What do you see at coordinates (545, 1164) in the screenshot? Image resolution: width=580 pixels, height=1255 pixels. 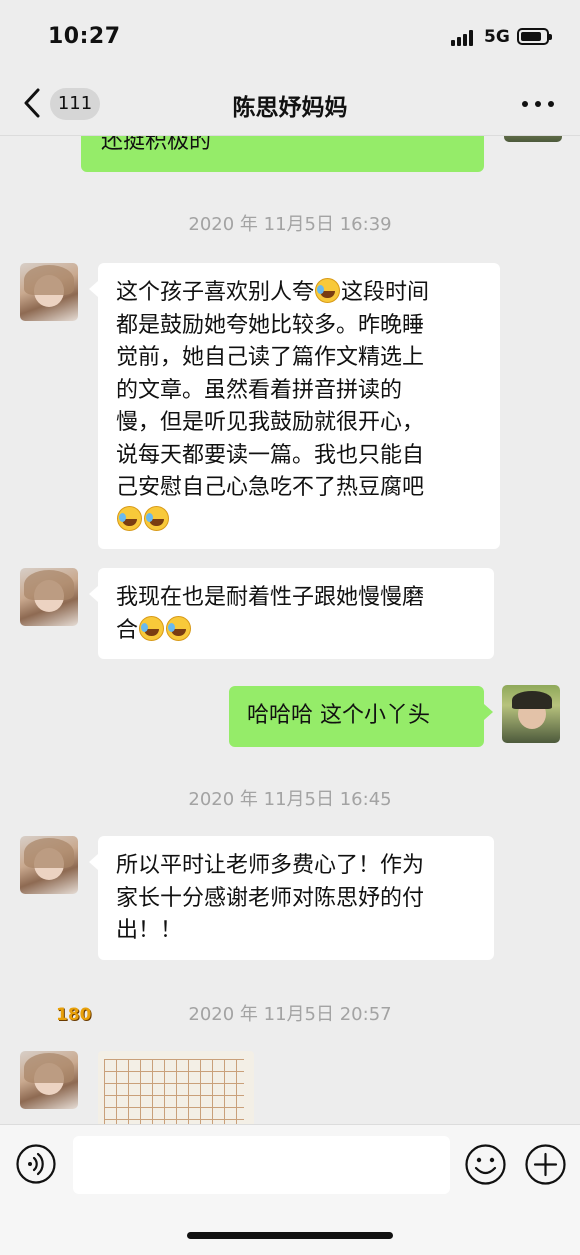 I see `plus-icon` at bounding box center [545, 1164].